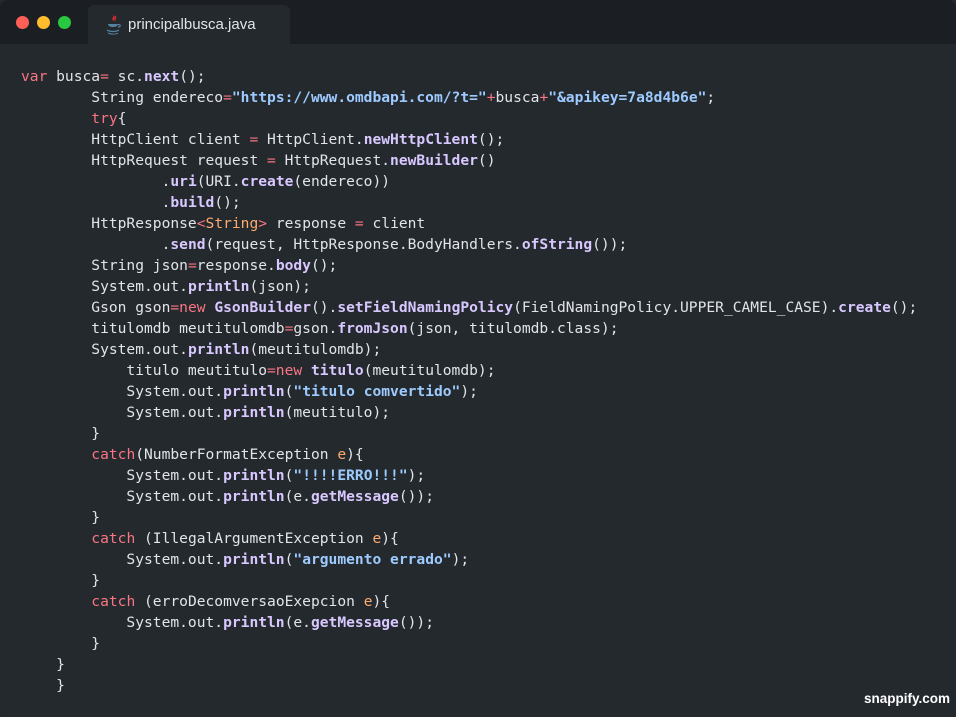 The width and height of the screenshot is (956, 717). What do you see at coordinates (188, 244) in the screenshot?
I see `method-token: send` at bounding box center [188, 244].